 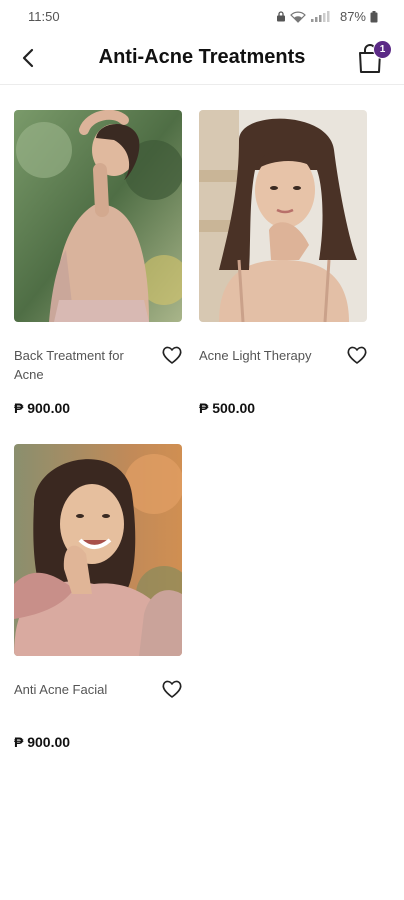 What do you see at coordinates (320, 16) in the screenshot?
I see `signal-icon` at bounding box center [320, 16].